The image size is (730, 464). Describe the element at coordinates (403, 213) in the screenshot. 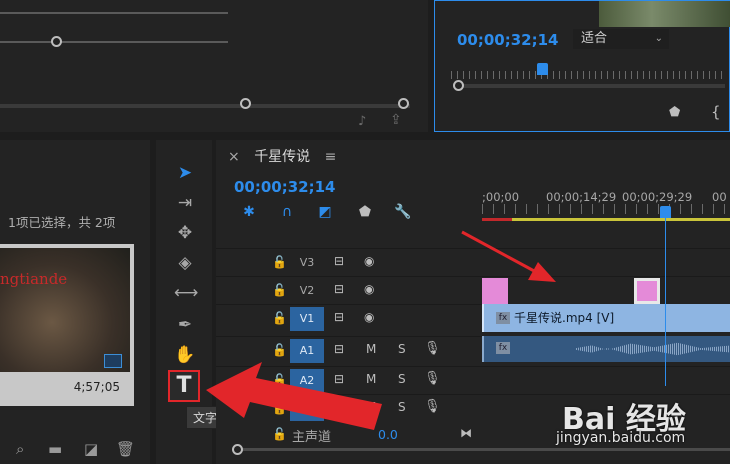

I see `wrench-icon: 🔧` at that location.